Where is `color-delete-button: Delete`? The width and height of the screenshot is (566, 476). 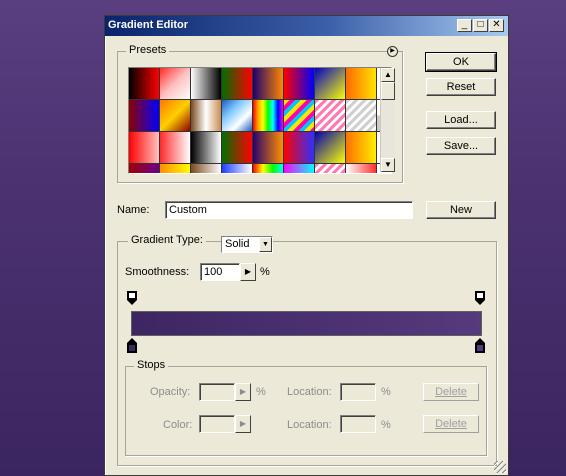 color-delete-button: Delete is located at coordinates (451, 424).